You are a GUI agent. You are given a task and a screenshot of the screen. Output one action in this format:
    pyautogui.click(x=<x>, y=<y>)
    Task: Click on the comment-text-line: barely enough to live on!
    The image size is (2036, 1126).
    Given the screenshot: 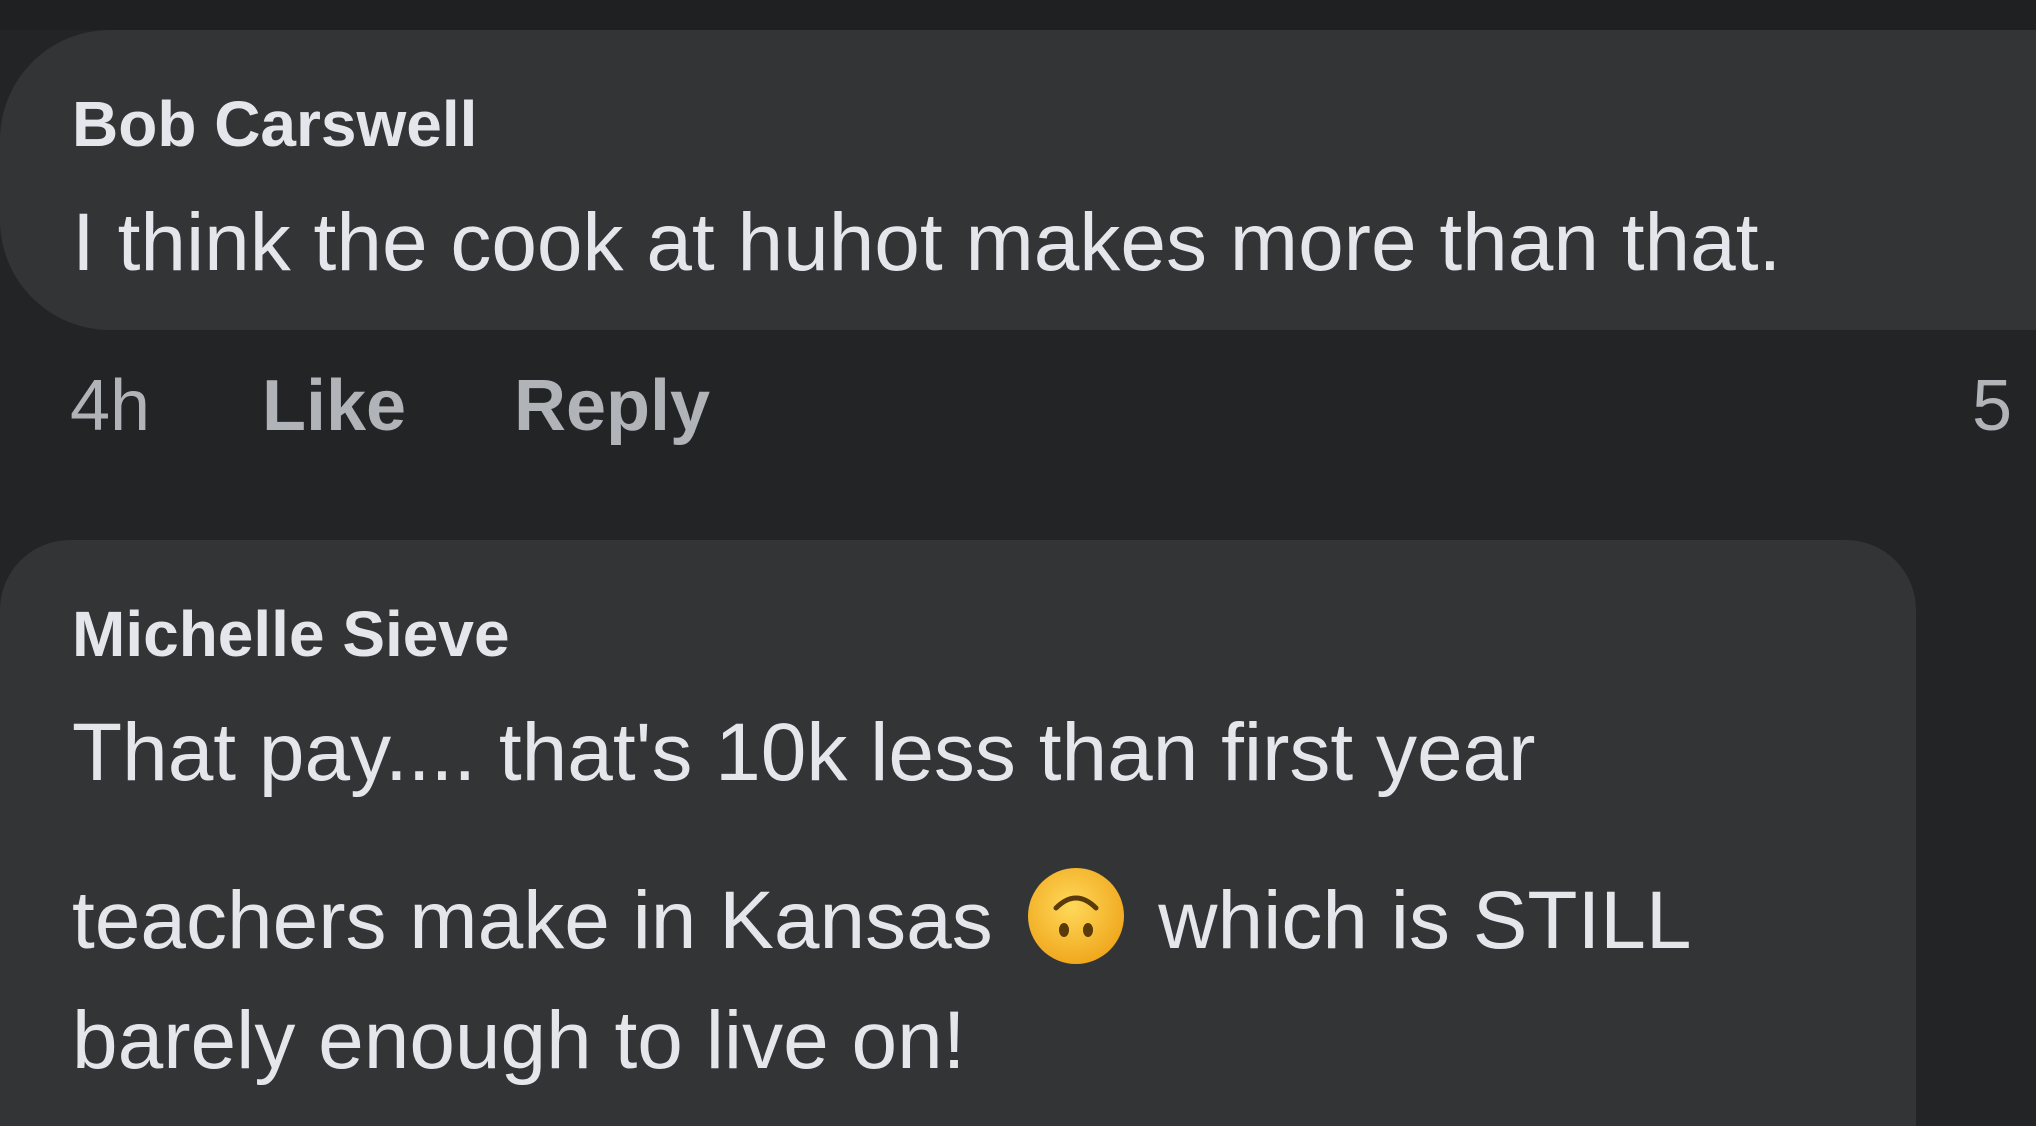 What is the action you would take?
    pyautogui.click(x=519, y=1040)
    